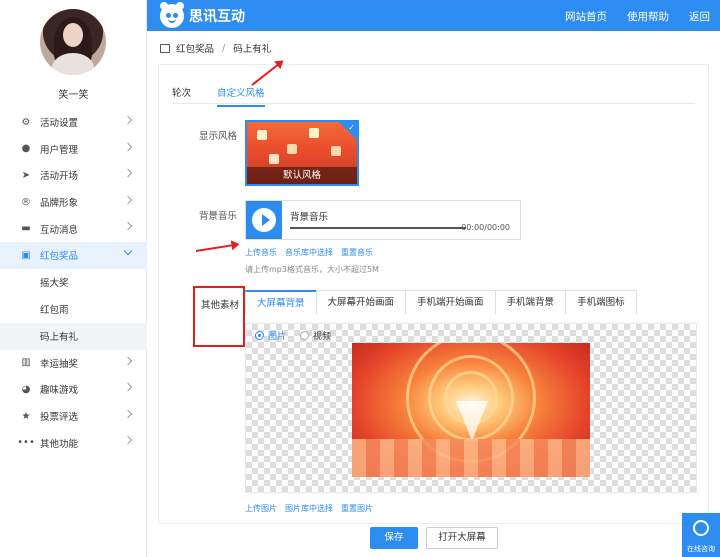 This screenshot has width=720, height=557. I want to click on media-type-radios: 图片 视频, so click(293, 335).